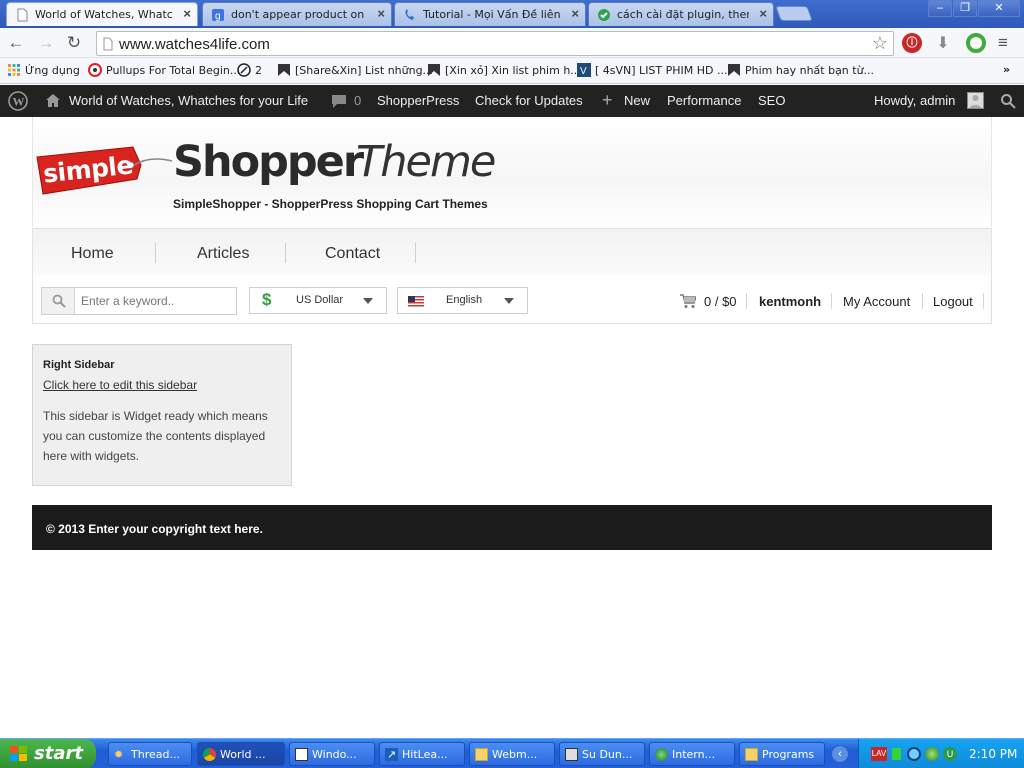 The width and height of the screenshot is (1024, 768). Describe the element at coordinates (218, 16) in the screenshot. I see `svg-text: g` at that location.